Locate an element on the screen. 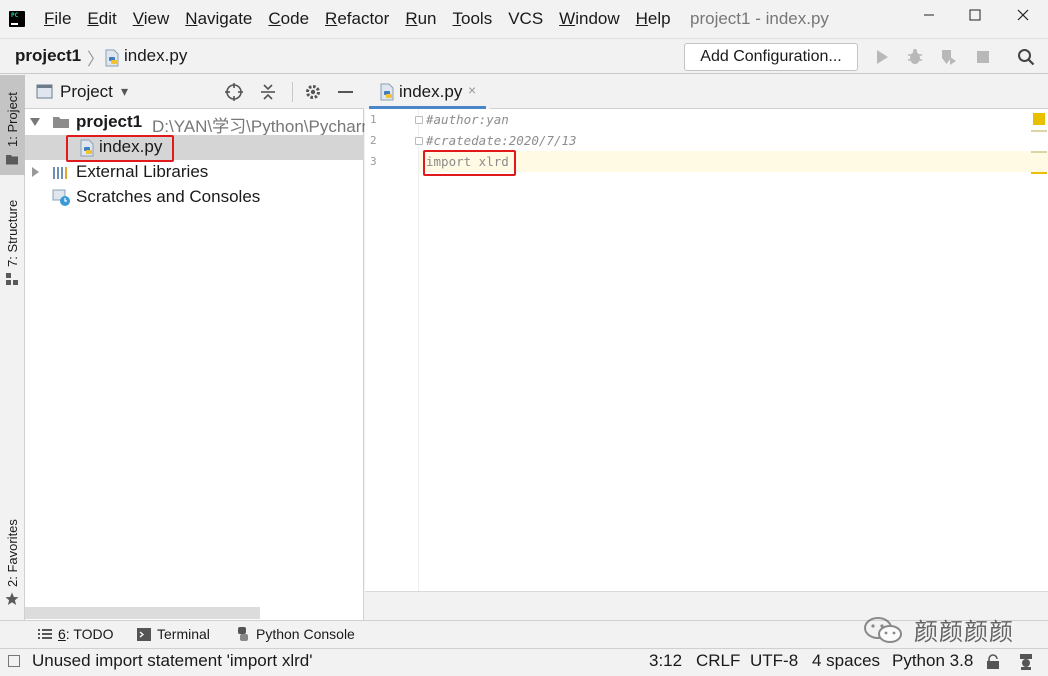 The height and width of the screenshot is (676, 1048). stop-icon is located at coordinates (983, 57).